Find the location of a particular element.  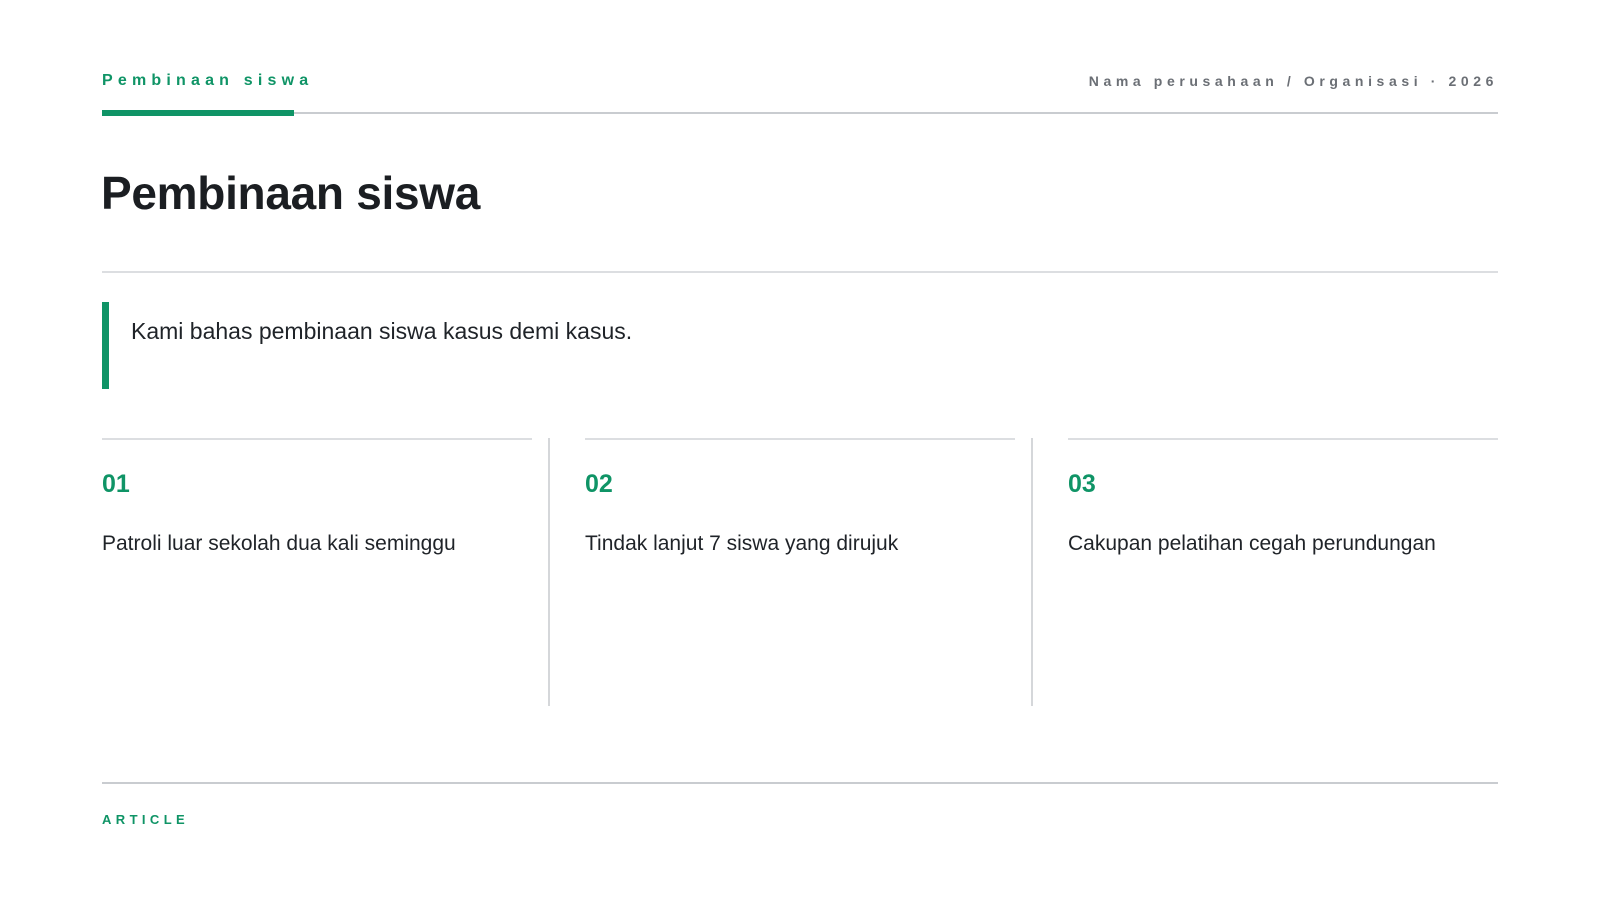

header-meta: Nama perusahaan / Organisasi · 2026 is located at coordinates (1293, 81).